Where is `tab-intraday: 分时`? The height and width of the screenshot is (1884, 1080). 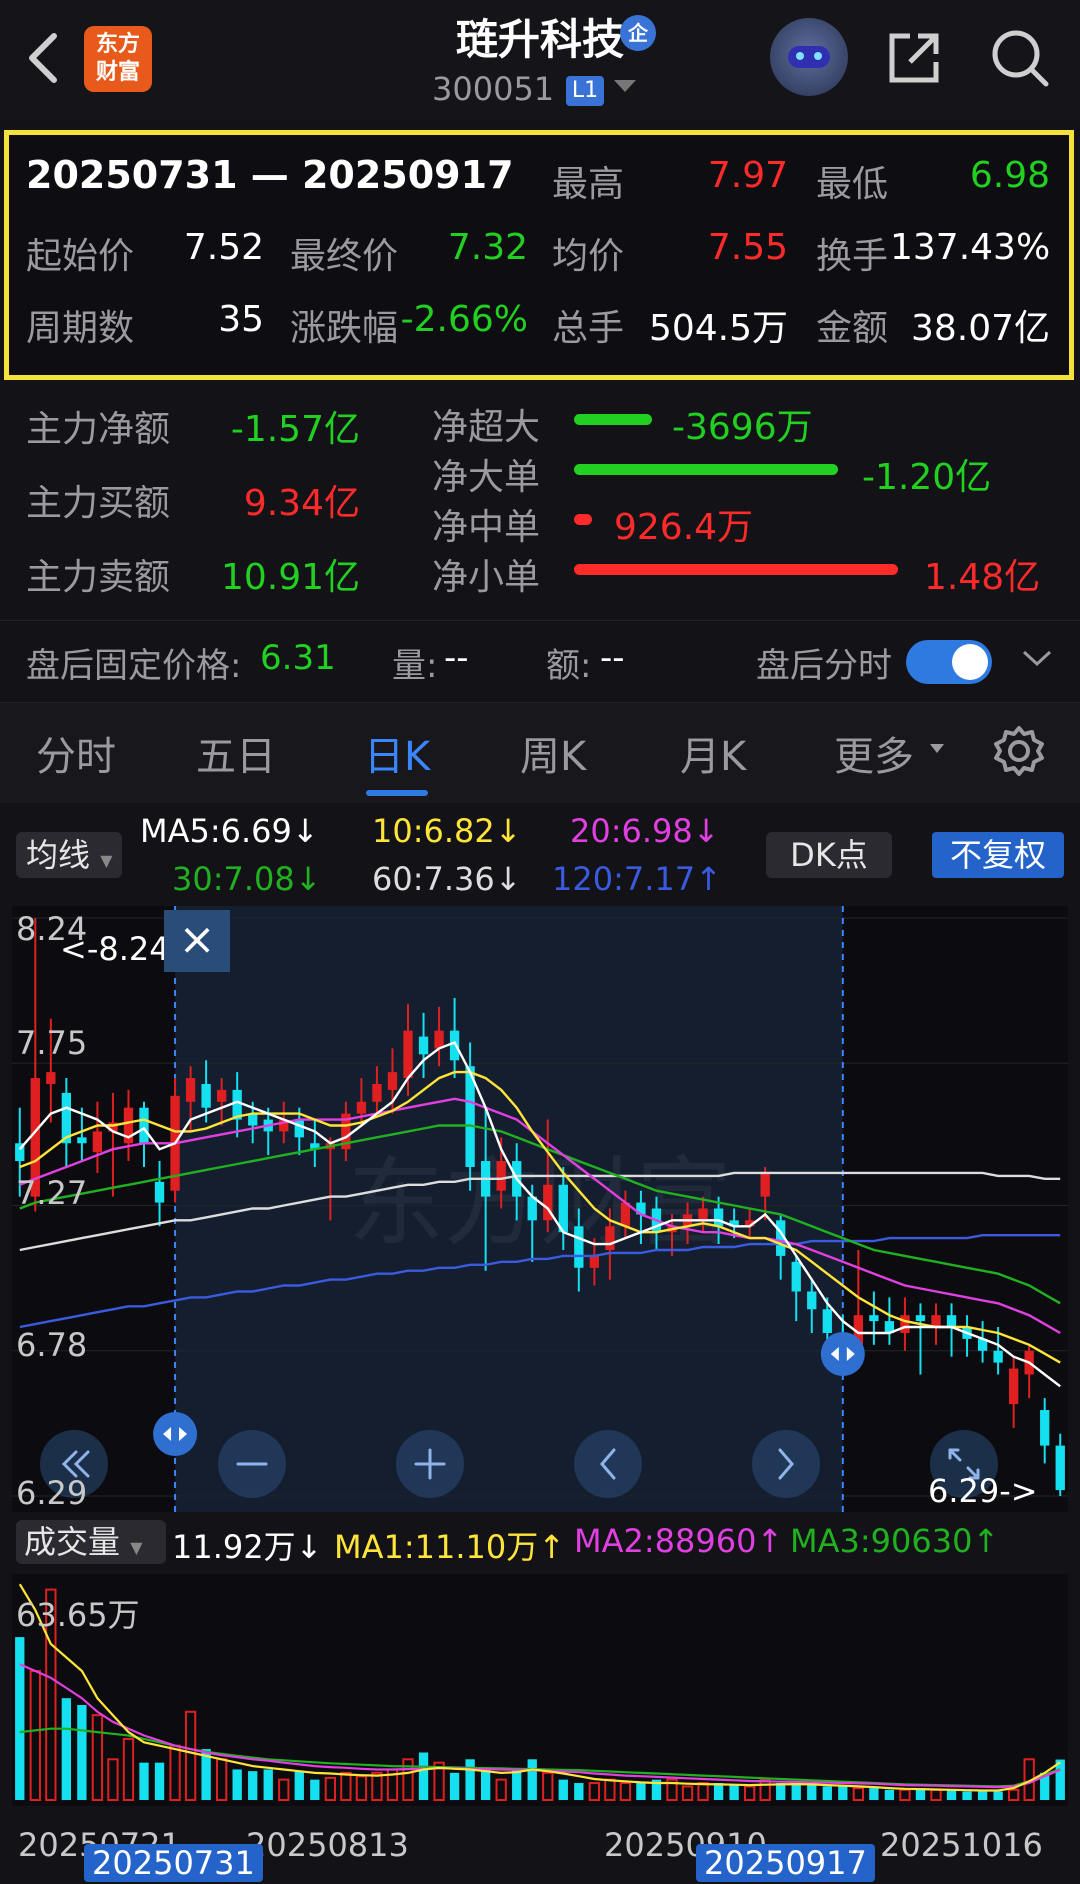 tab-intraday: 分时 is located at coordinates (76, 753).